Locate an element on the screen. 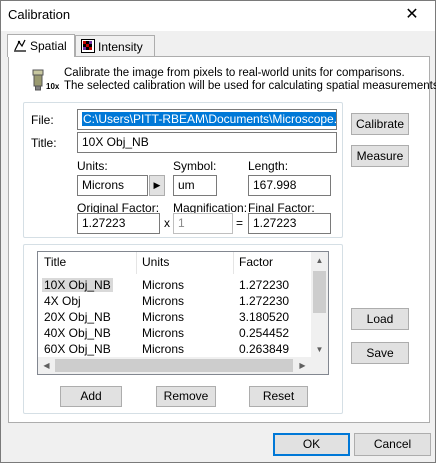  title-bar: Calibration ✕ is located at coordinates (218, 16).